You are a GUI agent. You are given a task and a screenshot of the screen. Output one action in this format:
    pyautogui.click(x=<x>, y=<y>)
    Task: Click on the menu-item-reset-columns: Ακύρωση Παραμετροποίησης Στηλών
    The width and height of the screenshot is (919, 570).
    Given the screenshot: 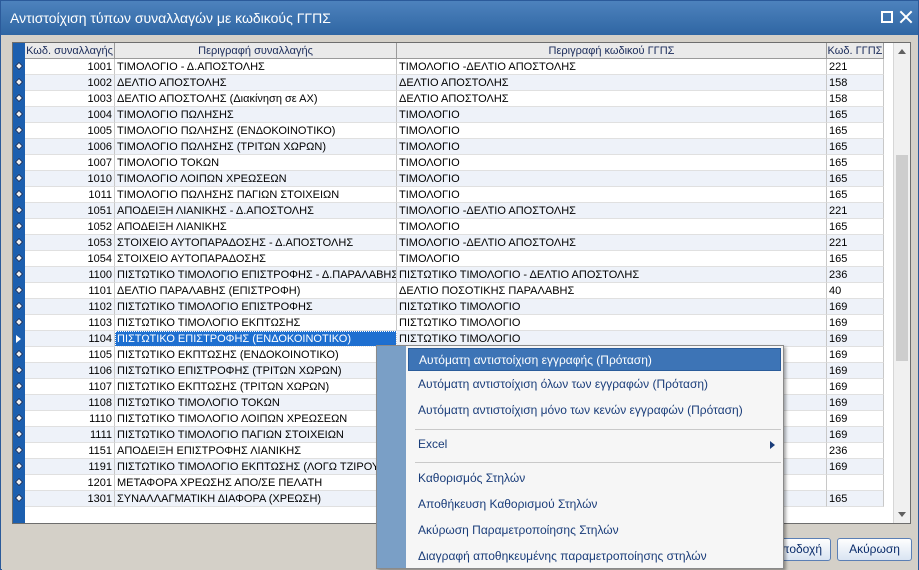 What is the action you would take?
    pyautogui.click(x=594, y=530)
    